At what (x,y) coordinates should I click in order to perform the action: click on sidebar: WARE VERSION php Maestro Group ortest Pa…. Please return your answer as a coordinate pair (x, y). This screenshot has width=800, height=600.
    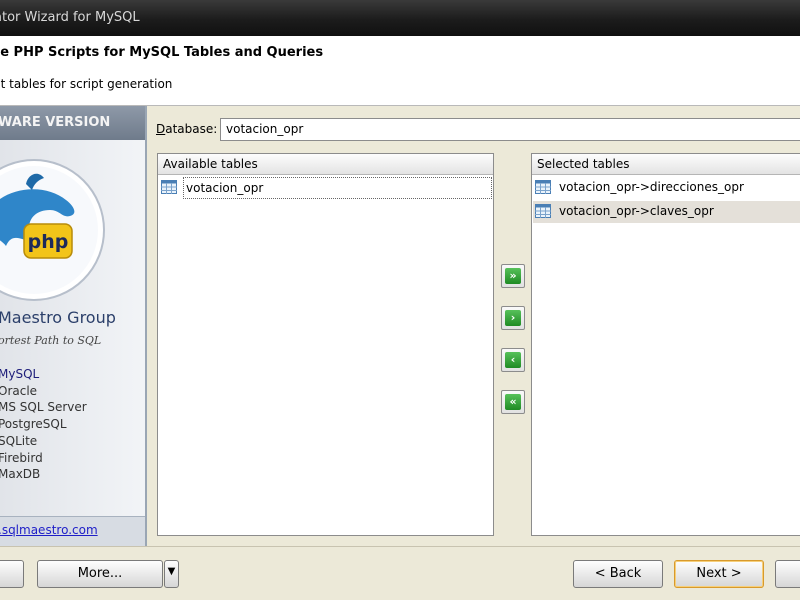
    Looking at the image, I should click on (73, 326).